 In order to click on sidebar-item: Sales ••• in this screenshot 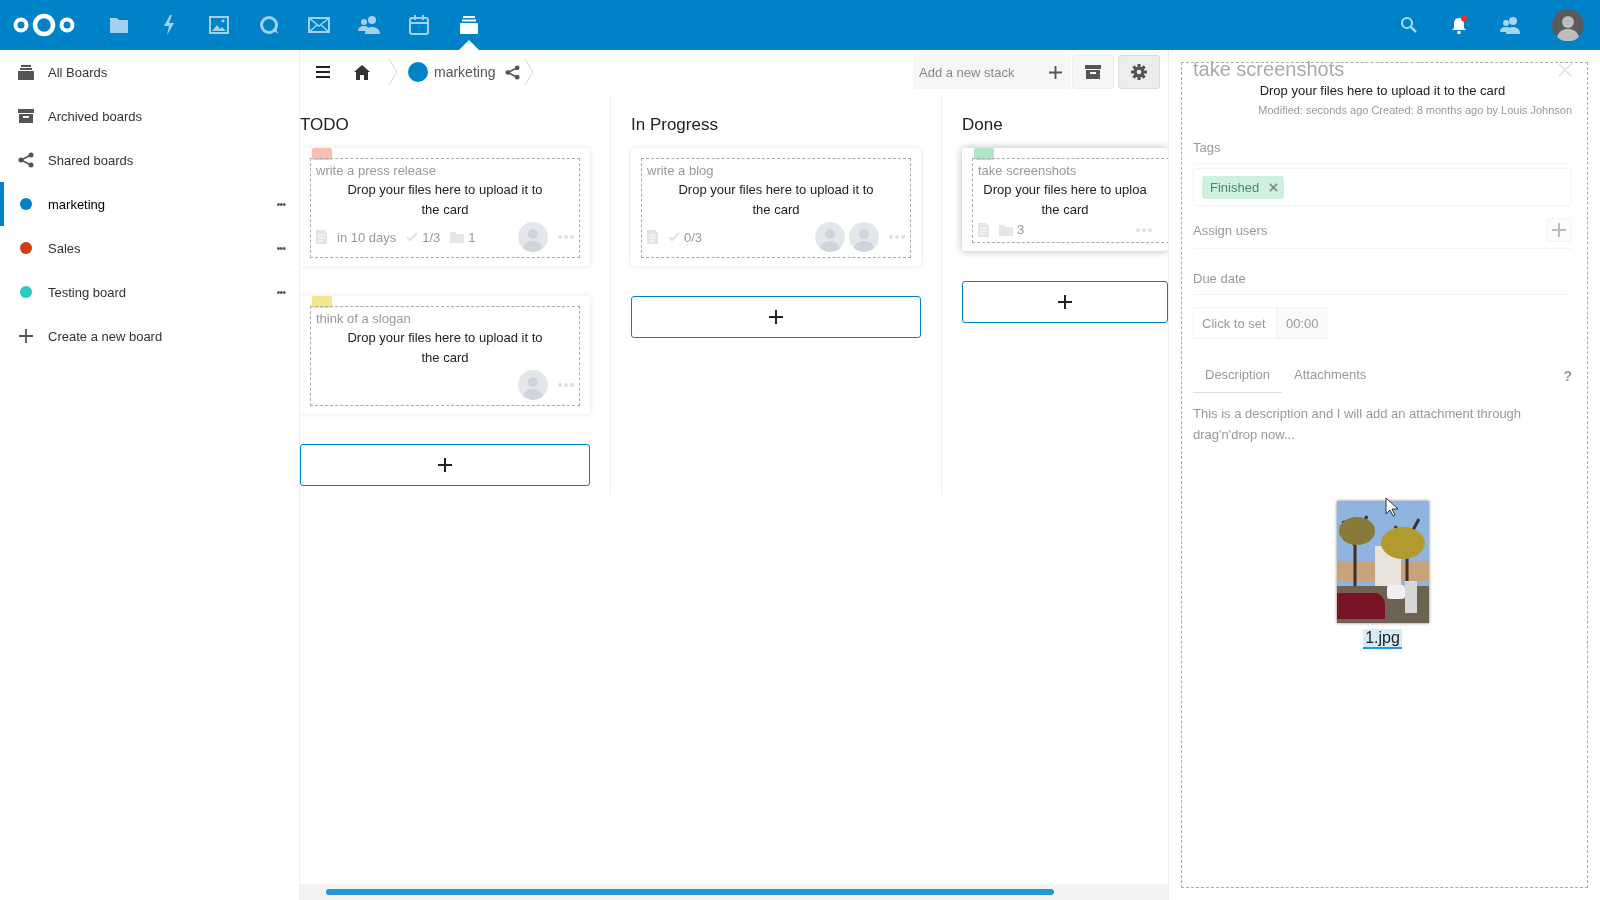, I will do `click(149, 248)`.